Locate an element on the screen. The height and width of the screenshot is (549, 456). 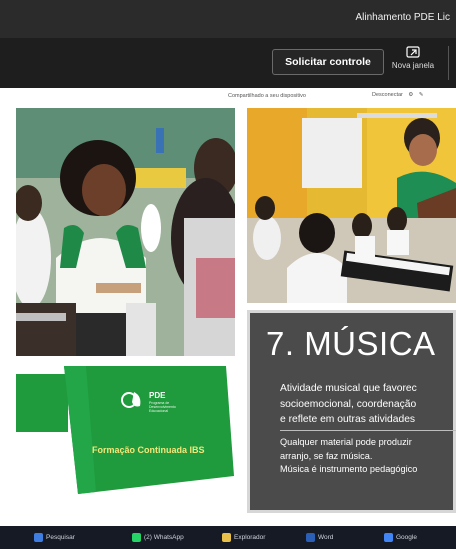
pde-logo-subtext: Programa de Desenvolvimento Educacional is located at coordinates (162, 407).